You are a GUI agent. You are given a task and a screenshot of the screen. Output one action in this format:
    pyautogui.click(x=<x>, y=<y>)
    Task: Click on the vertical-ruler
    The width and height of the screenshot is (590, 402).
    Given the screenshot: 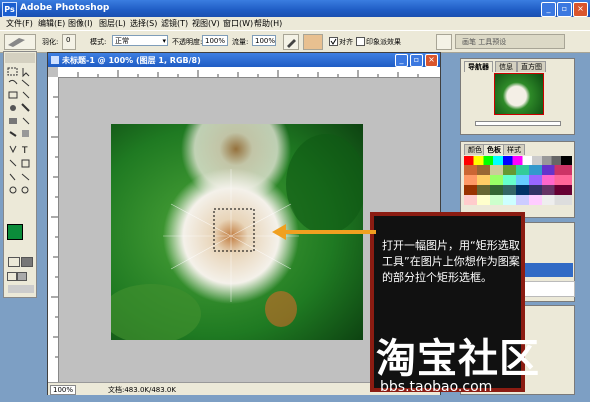 What is the action you would take?
    pyautogui.click(x=53, y=229)
    